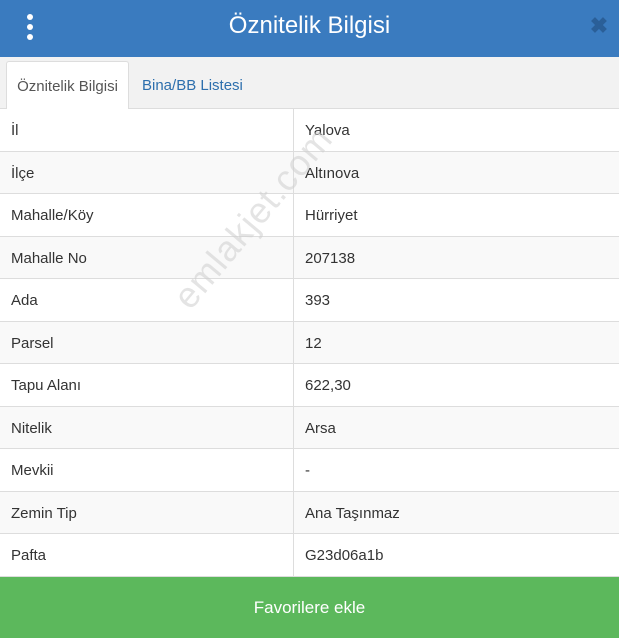 Image resolution: width=619 pixels, height=638 pixels. Describe the element at coordinates (599, 26) in the screenshot. I see `close-icon: ✖` at that location.